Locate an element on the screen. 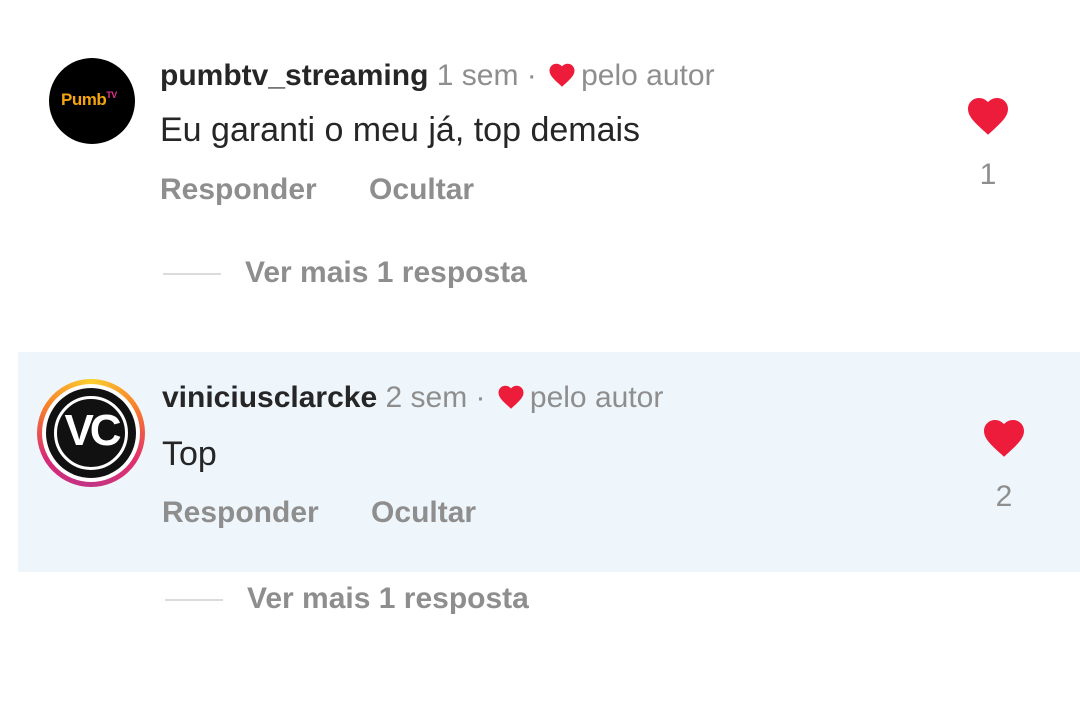  like-count: 1 is located at coordinates (988, 175).